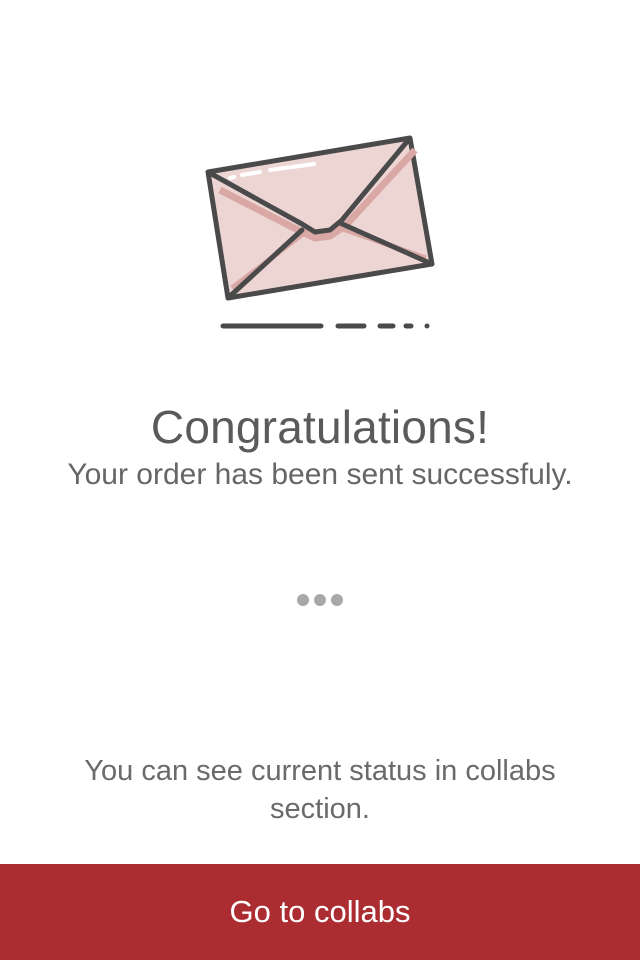 The width and height of the screenshot is (640, 960). What do you see at coordinates (320, 427) in the screenshot?
I see `page-title: Congratulations!` at bounding box center [320, 427].